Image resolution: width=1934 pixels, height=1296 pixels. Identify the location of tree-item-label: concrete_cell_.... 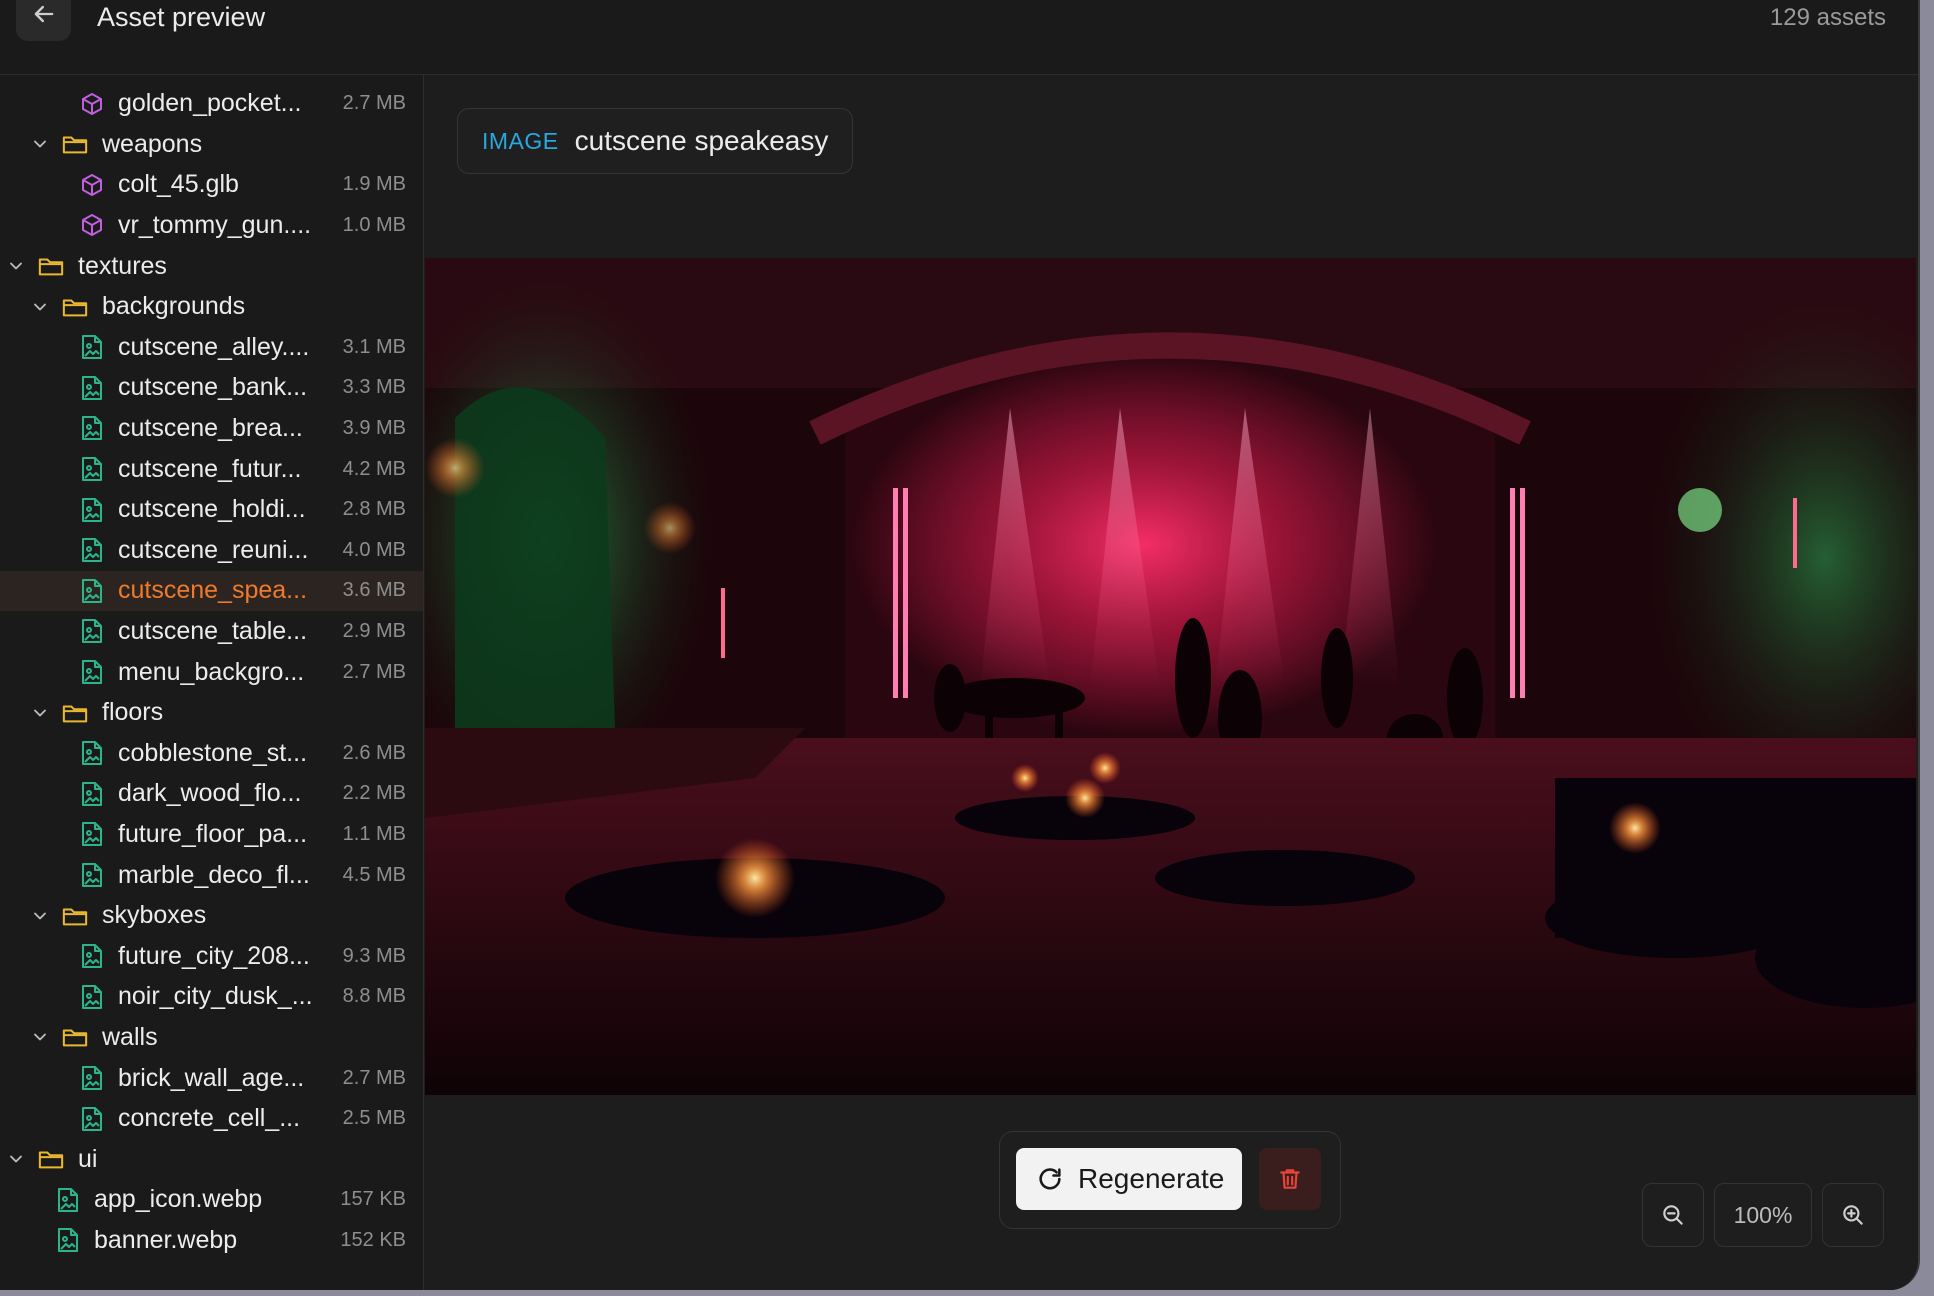
(209, 1118).